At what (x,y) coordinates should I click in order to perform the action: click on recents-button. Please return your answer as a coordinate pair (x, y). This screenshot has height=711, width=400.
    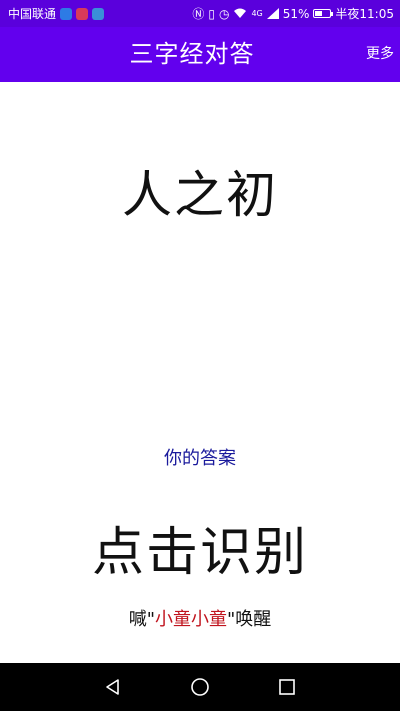
    Looking at the image, I should click on (287, 687).